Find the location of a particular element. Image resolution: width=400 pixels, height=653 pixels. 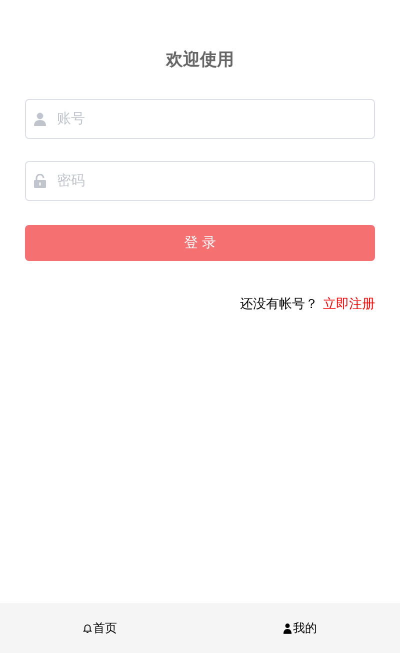

password-field: 密码 is located at coordinates (200, 181).